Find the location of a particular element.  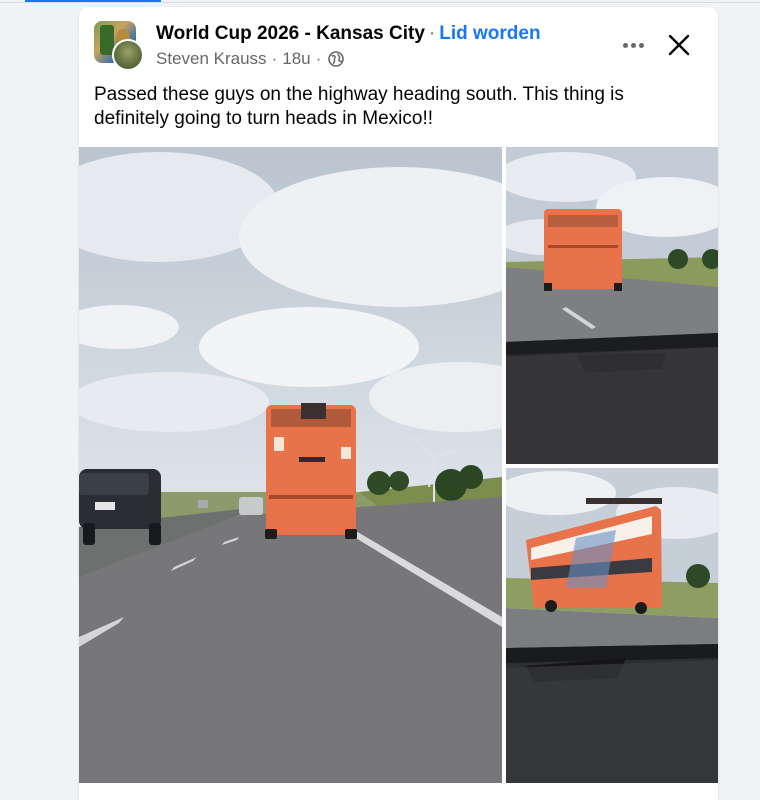

post-timestamp-link: 18u is located at coordinates (296, 59).